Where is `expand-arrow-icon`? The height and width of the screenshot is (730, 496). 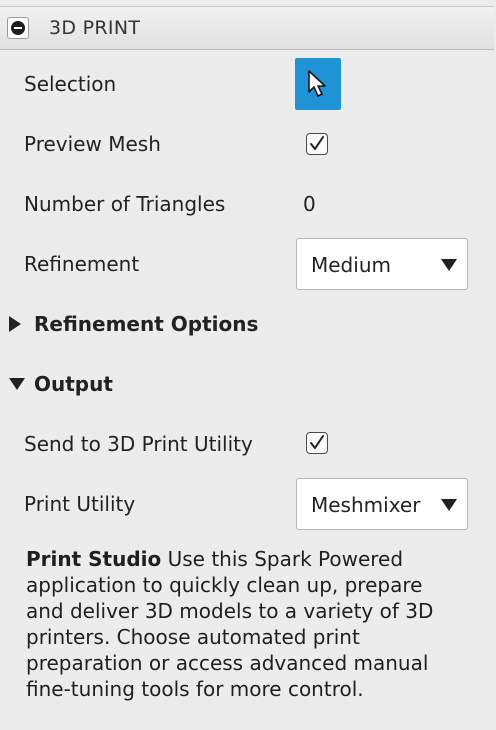 expand-arrow-icon is located at coordinates (15, 324).